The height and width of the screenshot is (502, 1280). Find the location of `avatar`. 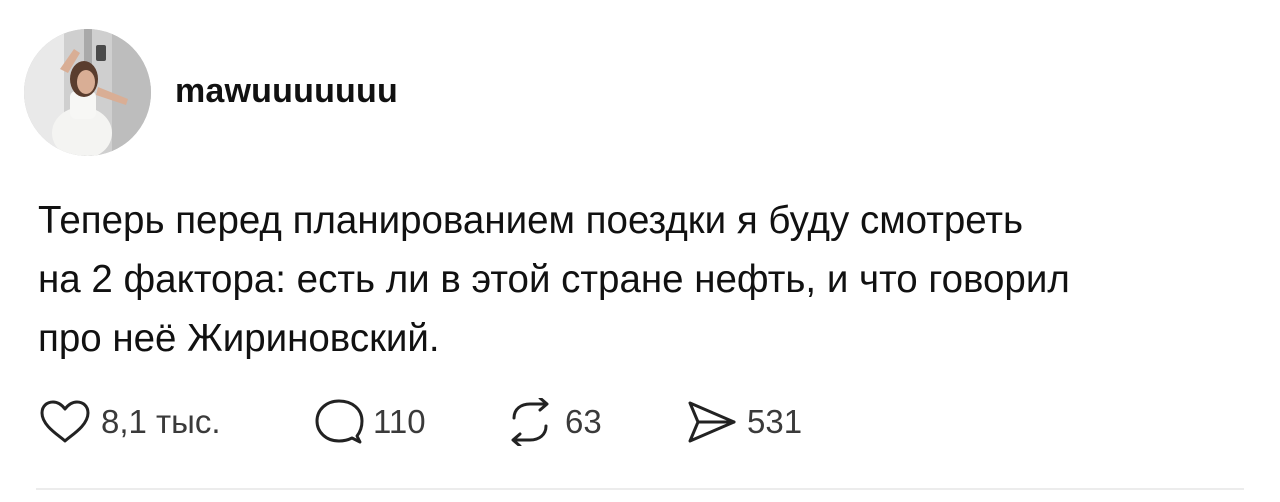

avatar is located at coordinates (87, 92).